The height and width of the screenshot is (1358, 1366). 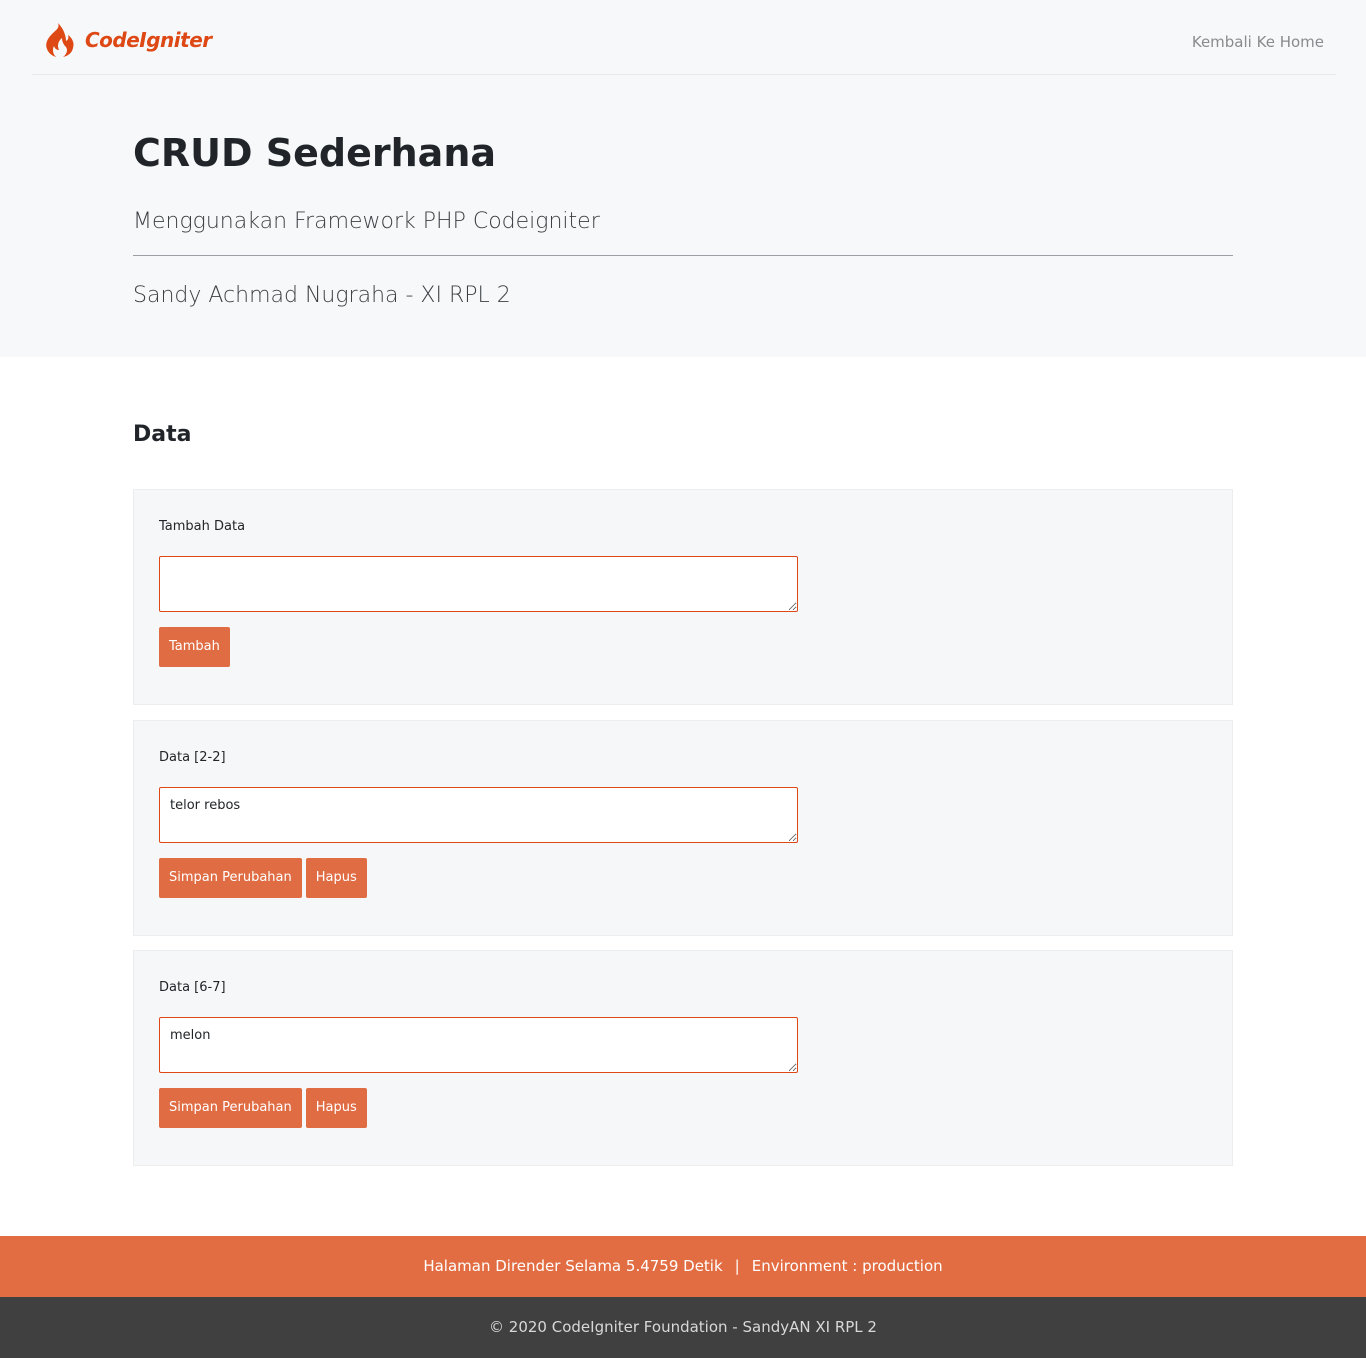 What do you see at coordinates (148, 40) in the screenshot?
I see `logo-text: CodeIgniter` at bounding box center [148, 40].